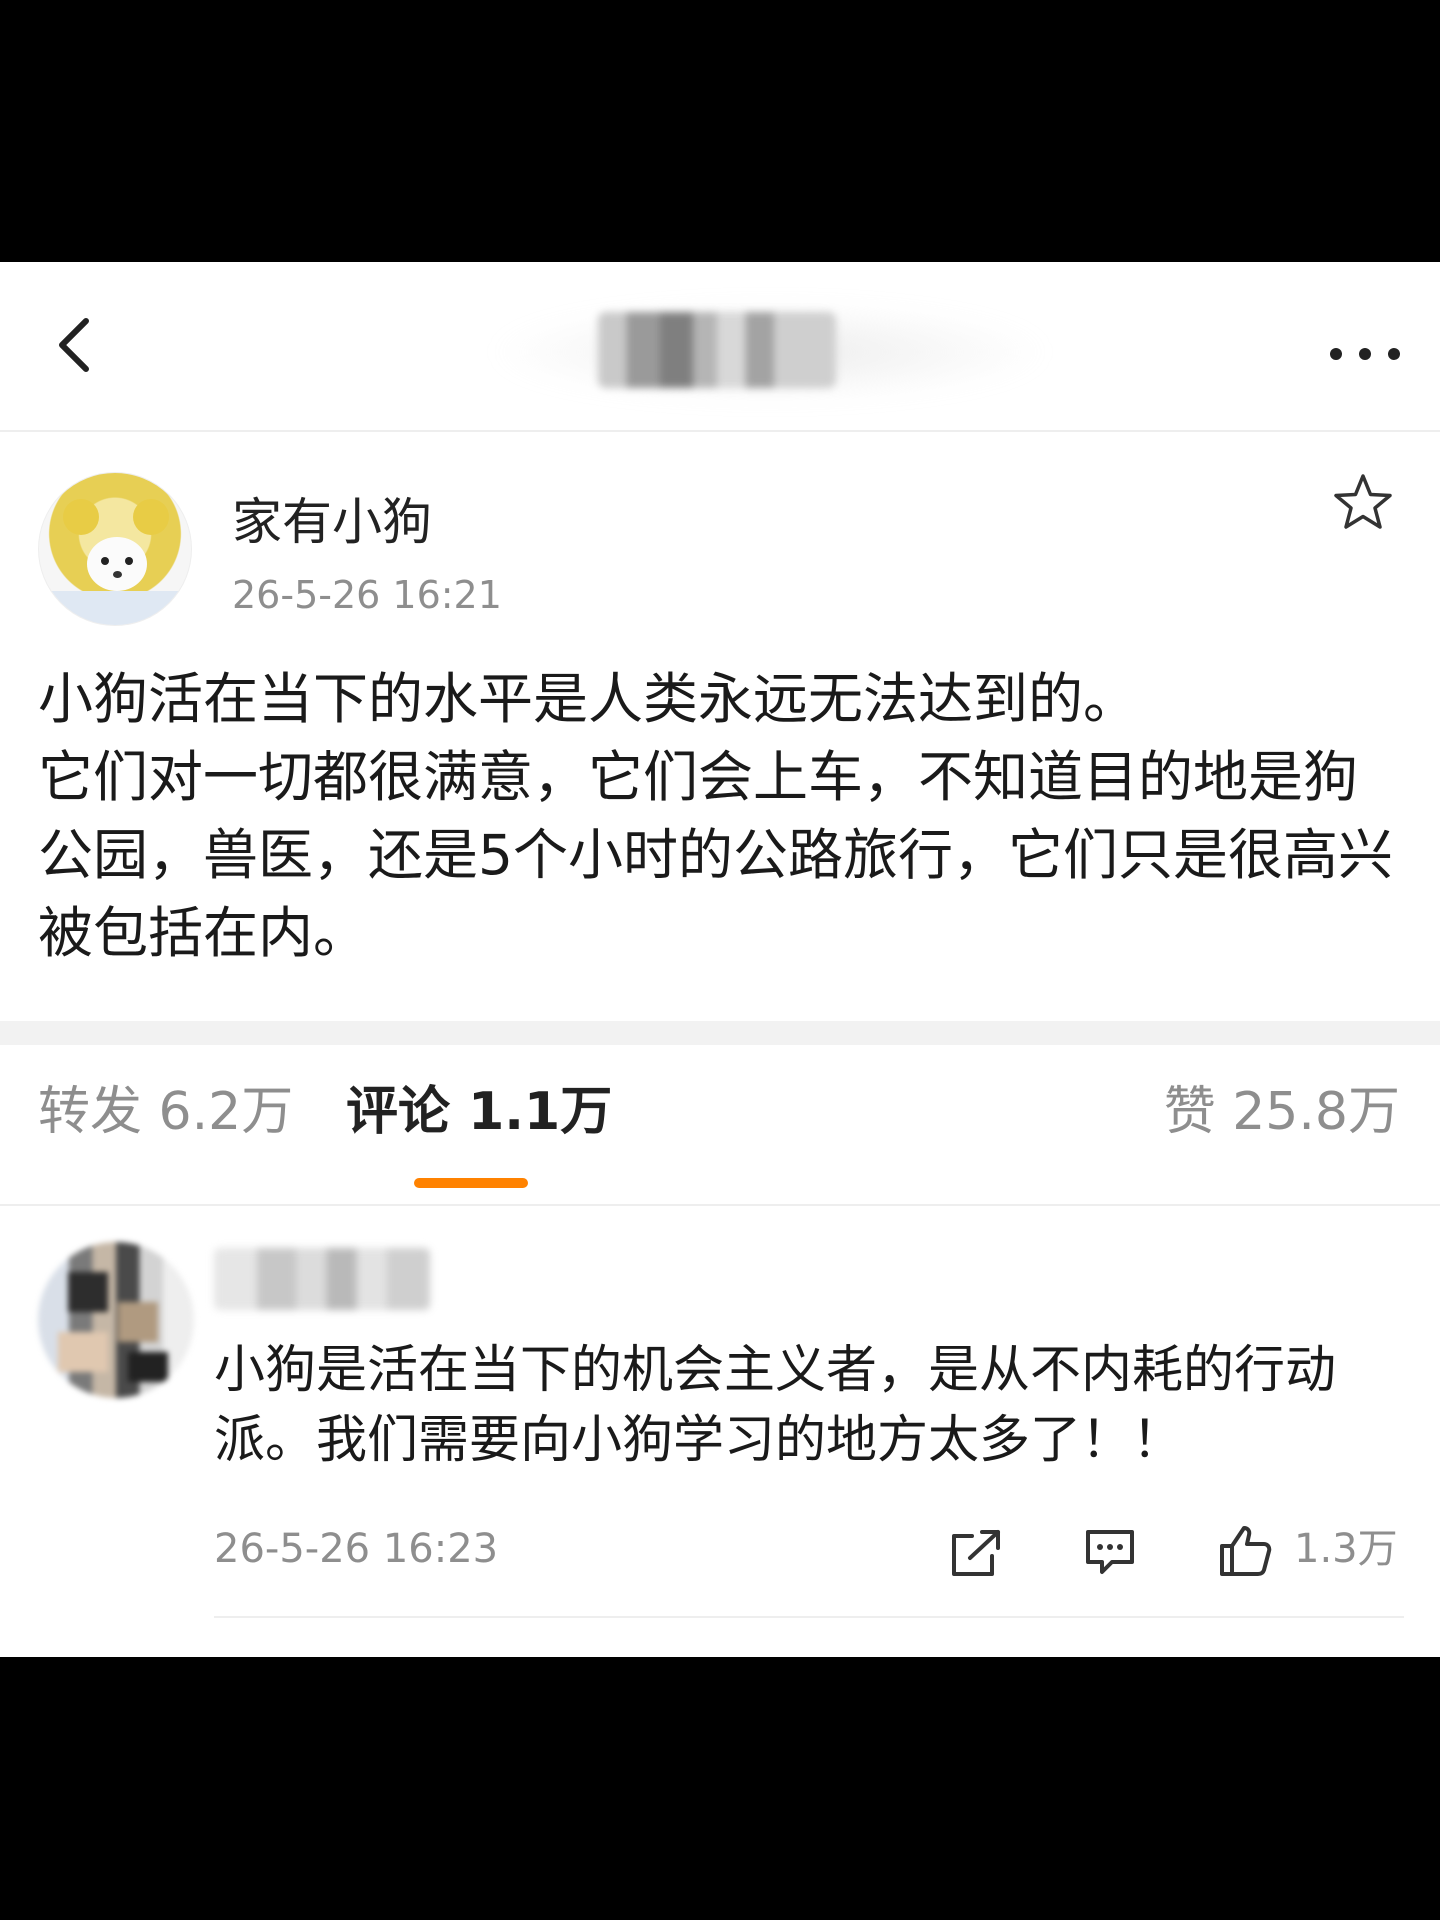 This screenshot has width=1440, height=1920. Describe the element at coordinates (720, 1033) in the screenshot. I see `section-separator` at that location.